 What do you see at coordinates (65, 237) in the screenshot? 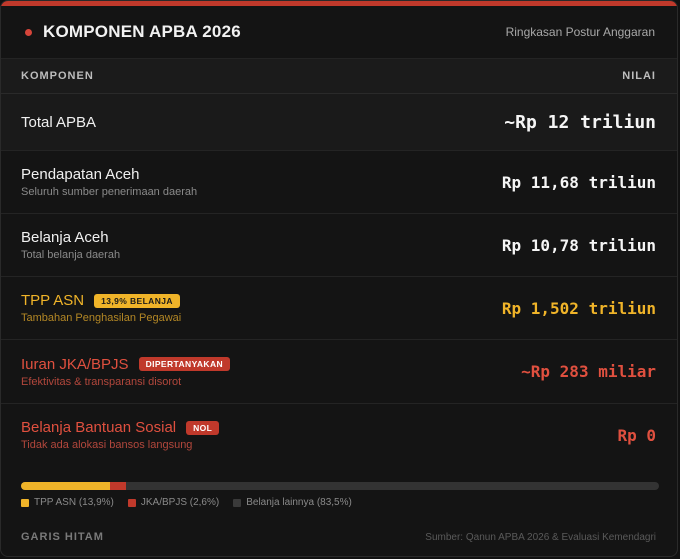
I see `row-name: Belanja Aceh` at bounding box center [65, 237].